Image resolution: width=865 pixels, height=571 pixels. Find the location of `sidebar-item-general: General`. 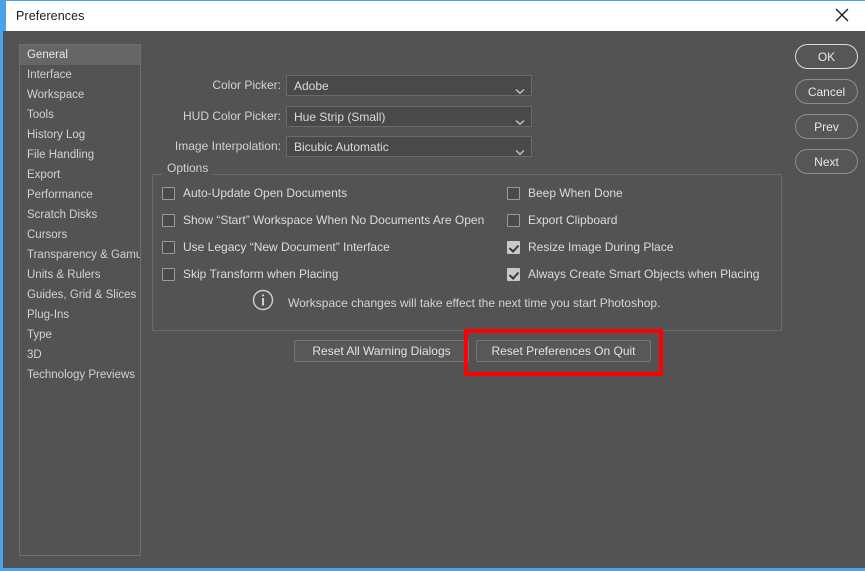

sidebar-item-general: General is located at coordinates (80, 55).